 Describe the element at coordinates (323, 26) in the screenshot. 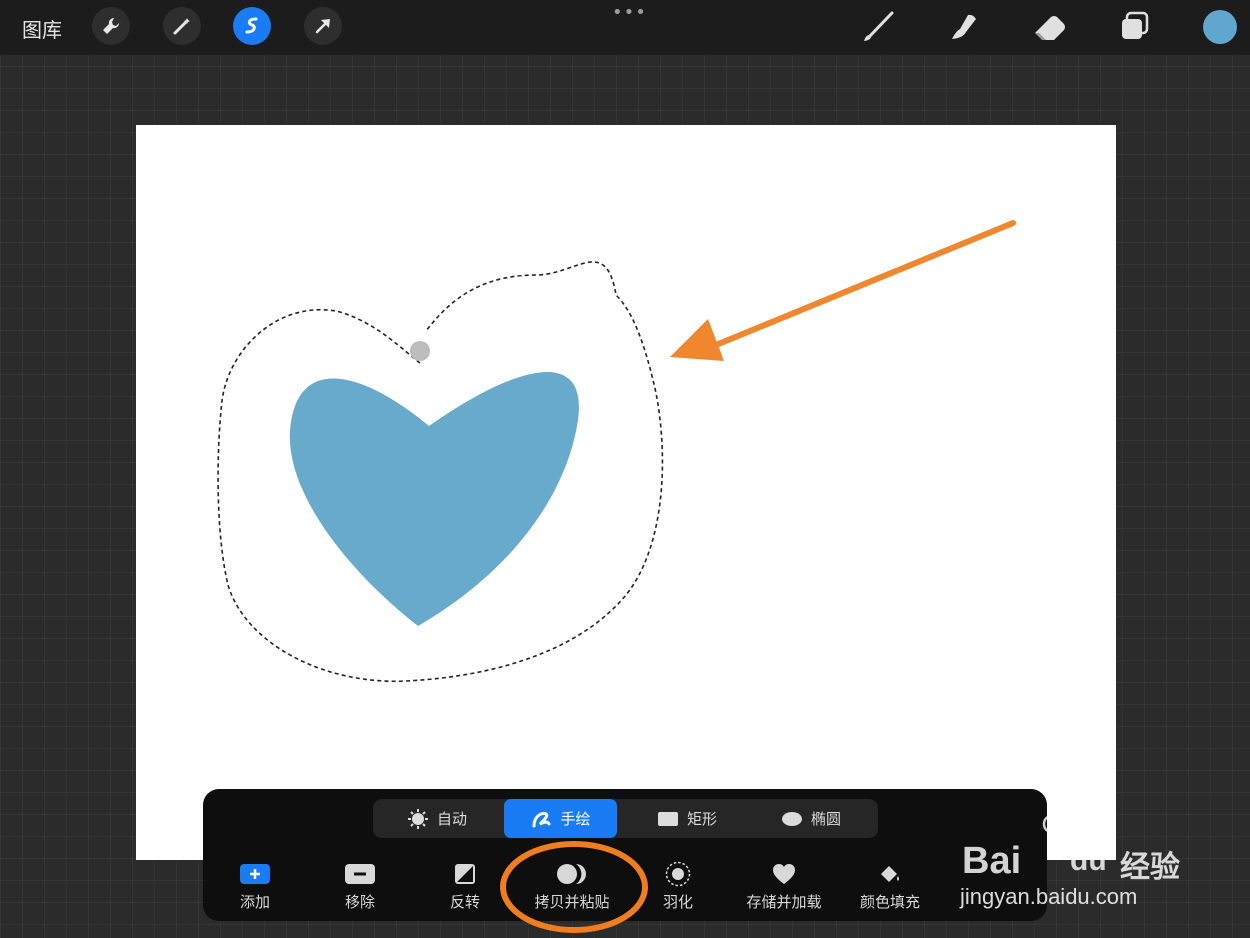

I see `transform-arrow-icon` at that location.